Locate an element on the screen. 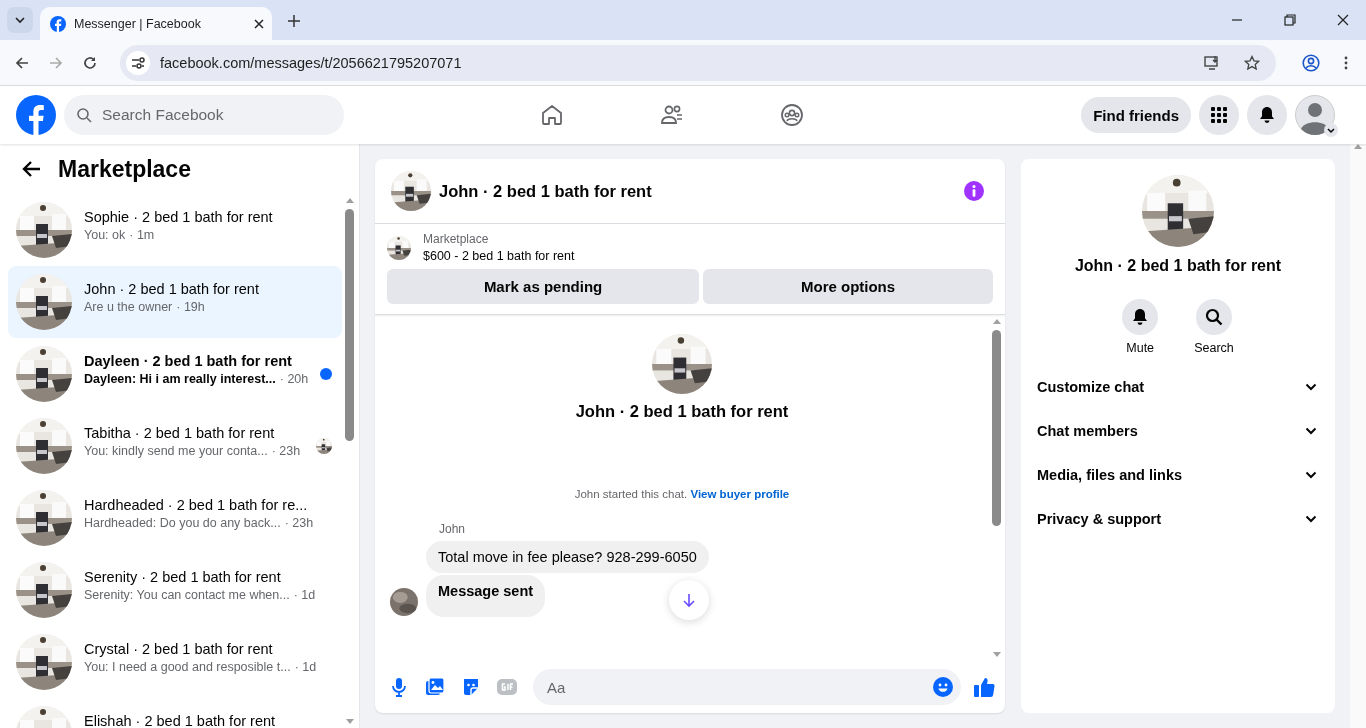  menu-grid-button is located at coordinates (1219, 115).